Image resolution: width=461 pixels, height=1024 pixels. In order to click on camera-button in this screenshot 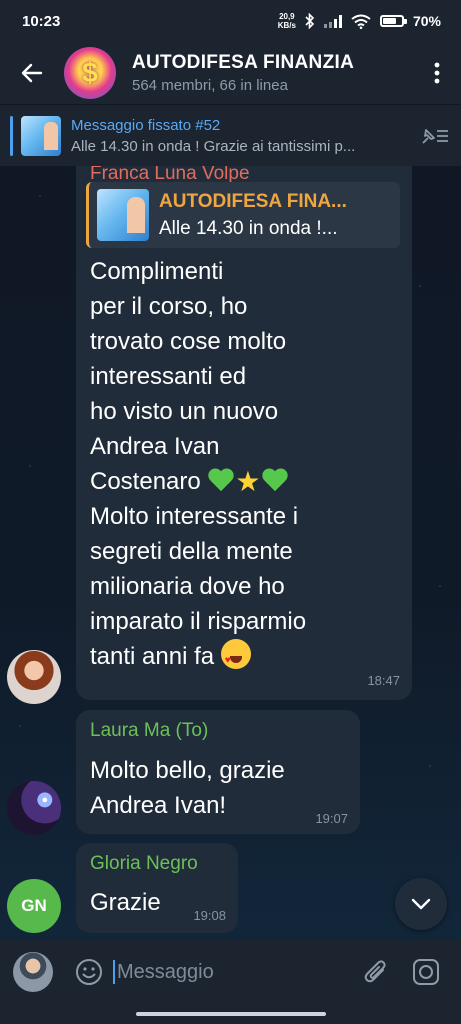, I will do `click(426, 972)`.